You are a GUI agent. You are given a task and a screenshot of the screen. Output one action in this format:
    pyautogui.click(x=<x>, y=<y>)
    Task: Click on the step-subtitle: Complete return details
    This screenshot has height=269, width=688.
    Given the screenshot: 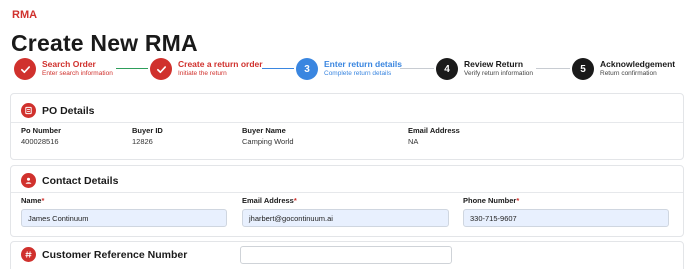 What is the action you would take?
    pyautogui.click(x=358, y=73)
    